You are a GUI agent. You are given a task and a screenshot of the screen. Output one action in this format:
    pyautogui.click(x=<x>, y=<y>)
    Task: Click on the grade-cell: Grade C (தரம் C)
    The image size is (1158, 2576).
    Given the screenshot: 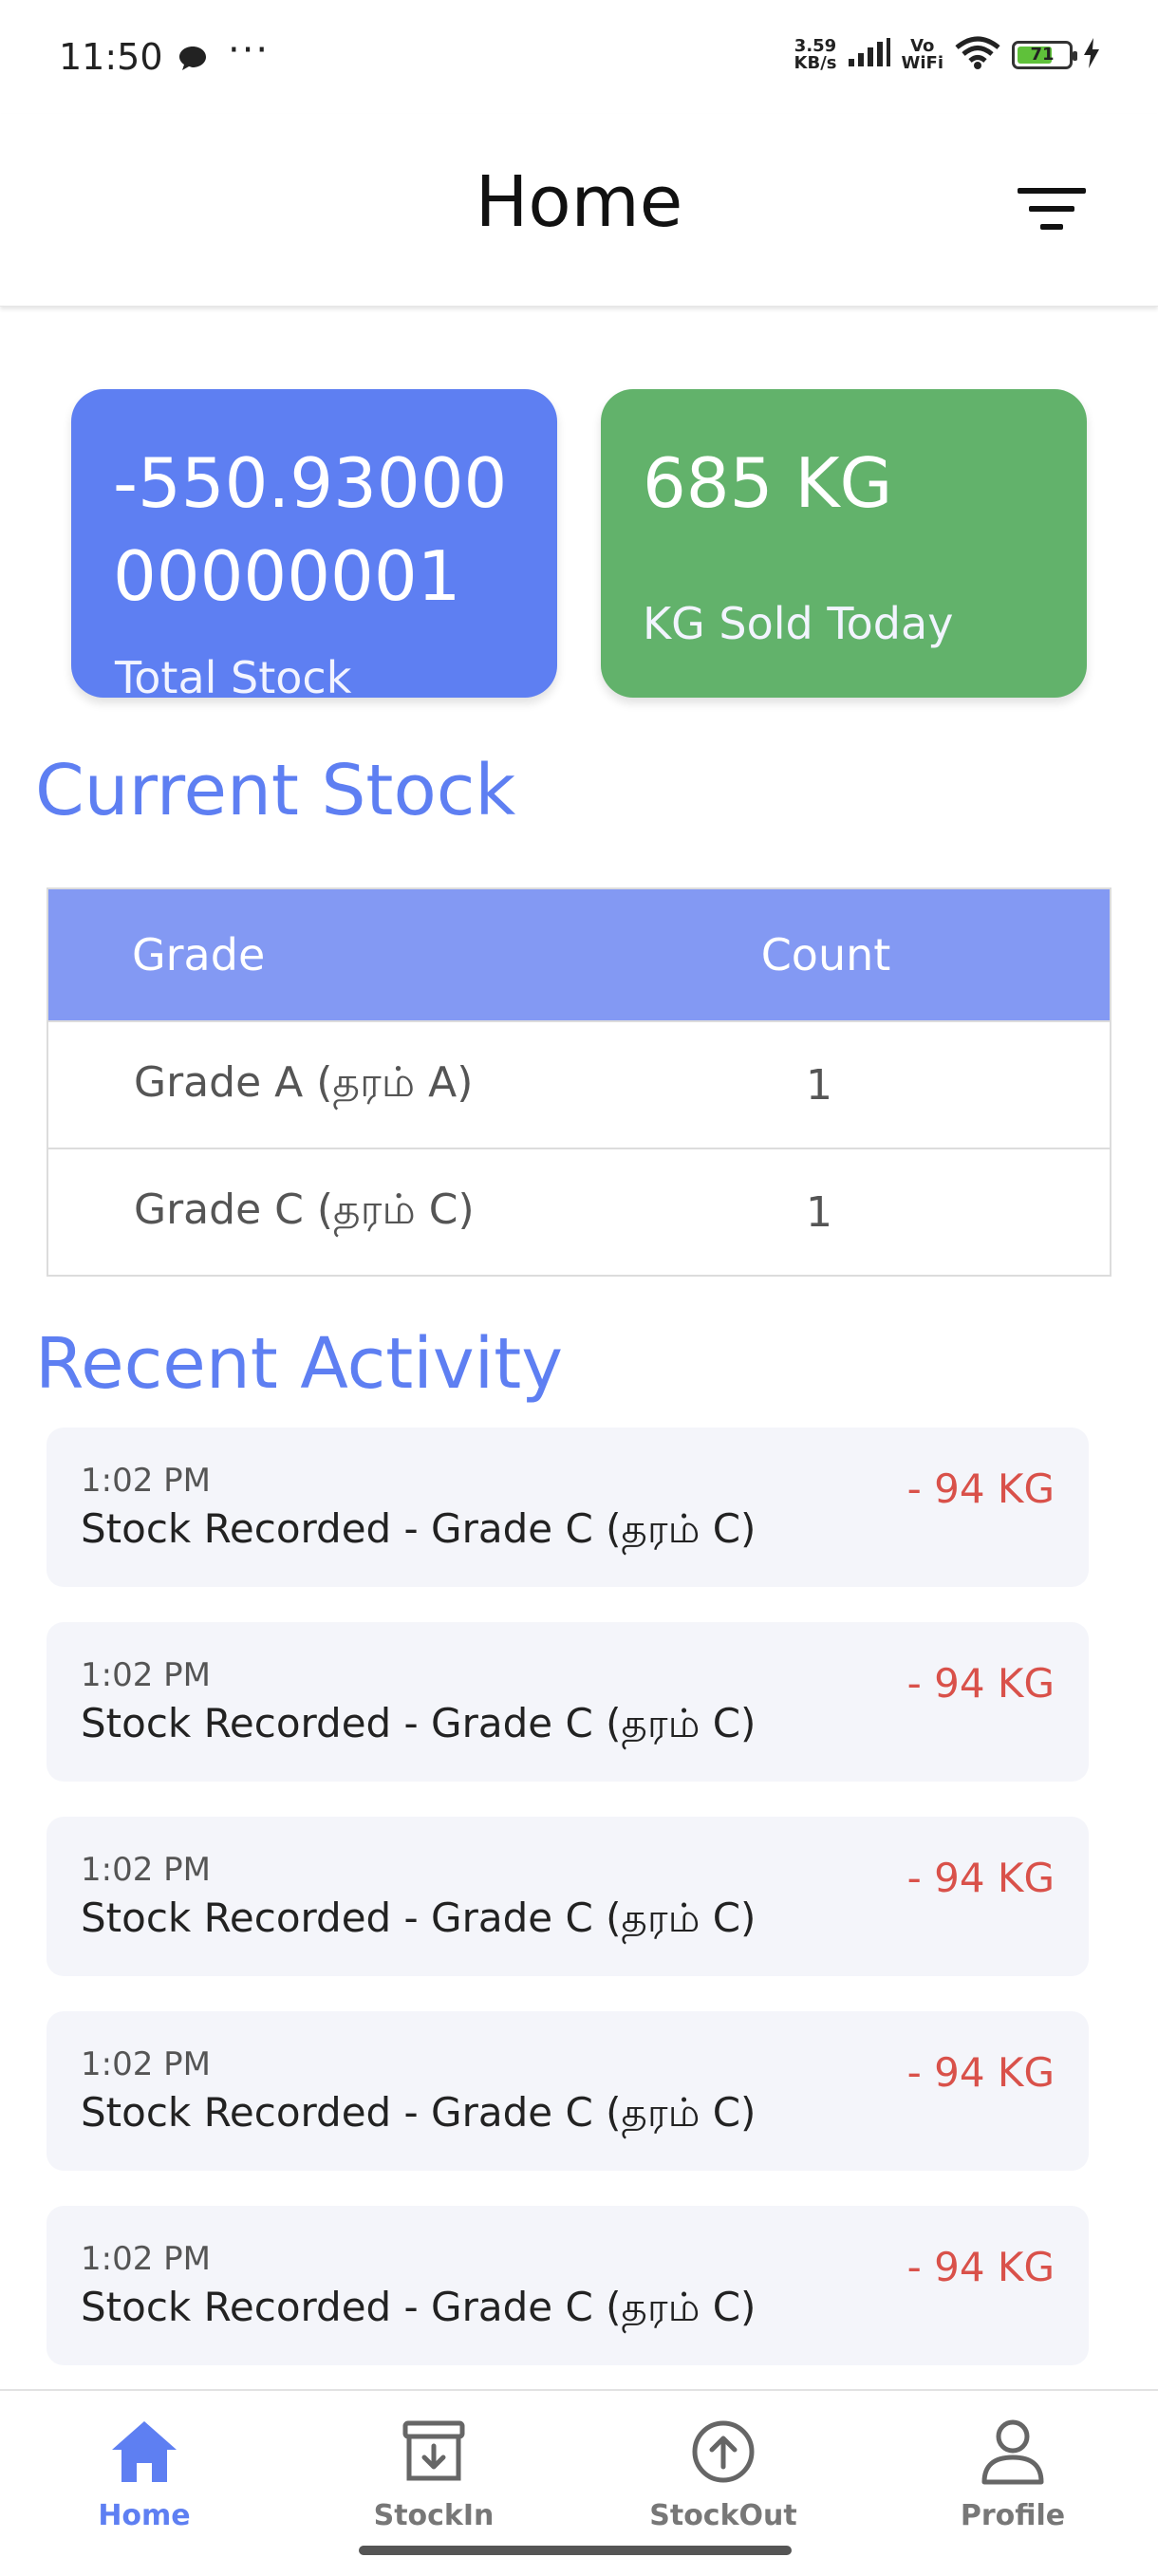 What is the action you would take?
    pyautogui.click(x=304, y=1209)
    